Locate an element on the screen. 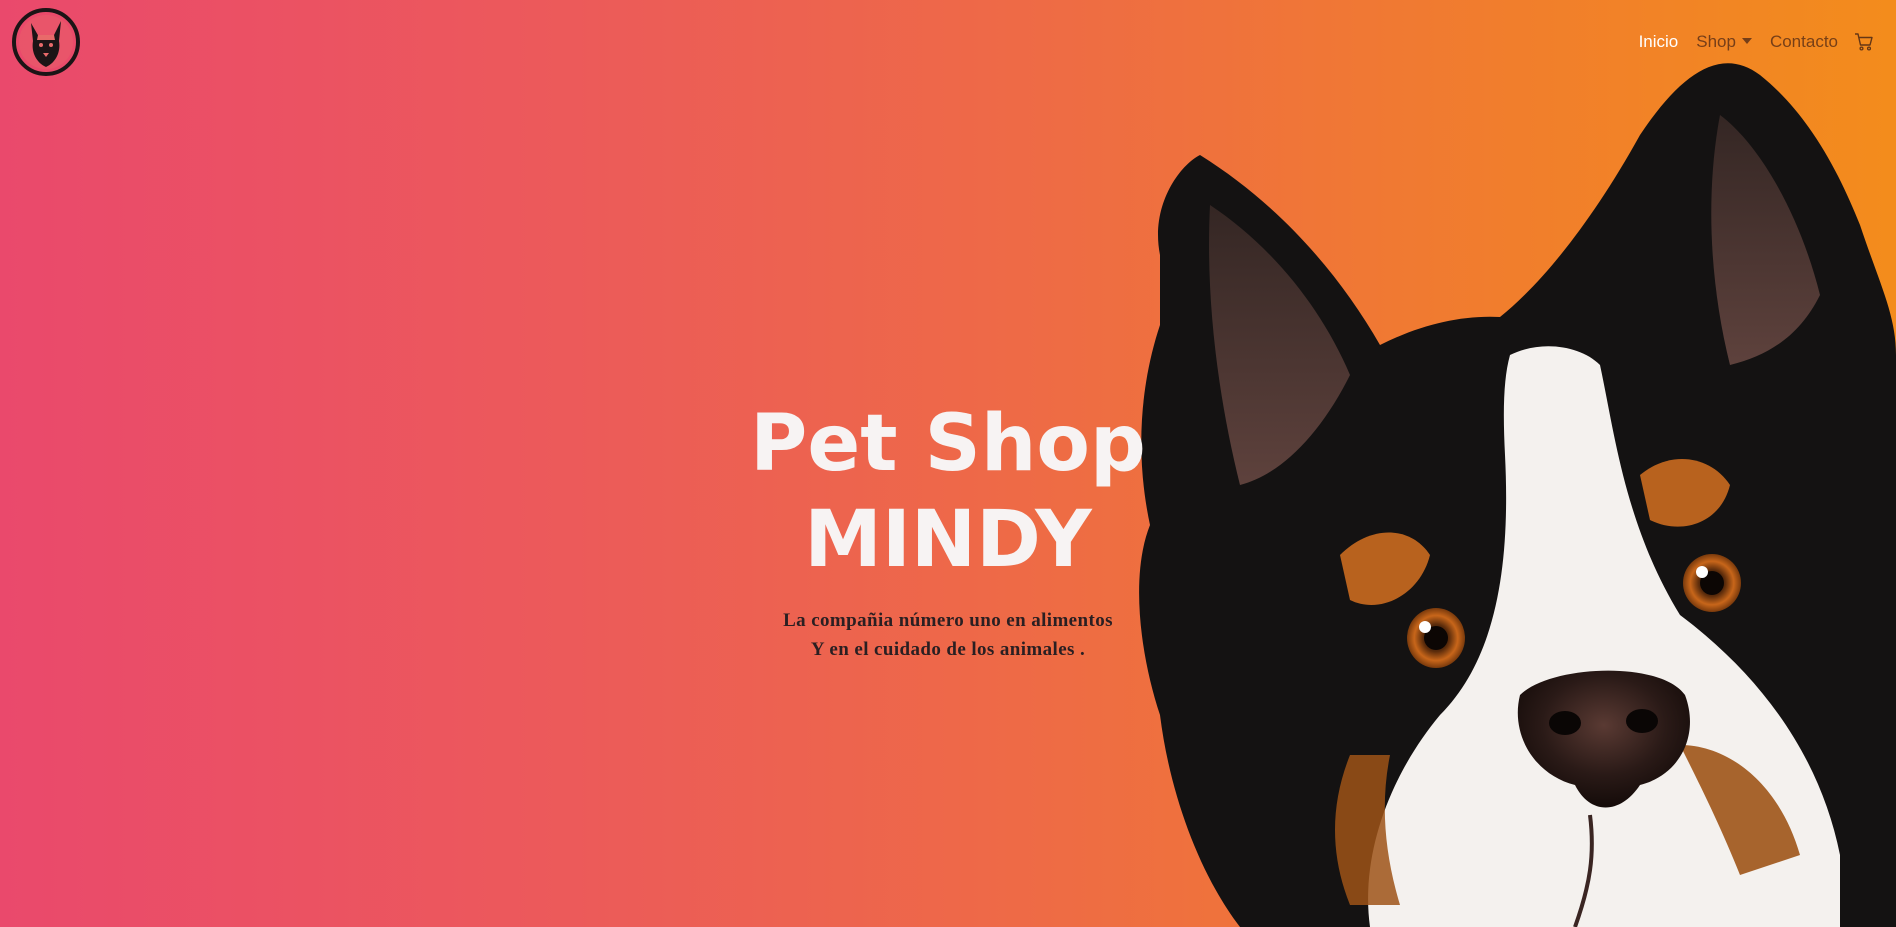  hero-subtitle-line1: La compañia número uno en alimentos is located at coordinates (948, 620).